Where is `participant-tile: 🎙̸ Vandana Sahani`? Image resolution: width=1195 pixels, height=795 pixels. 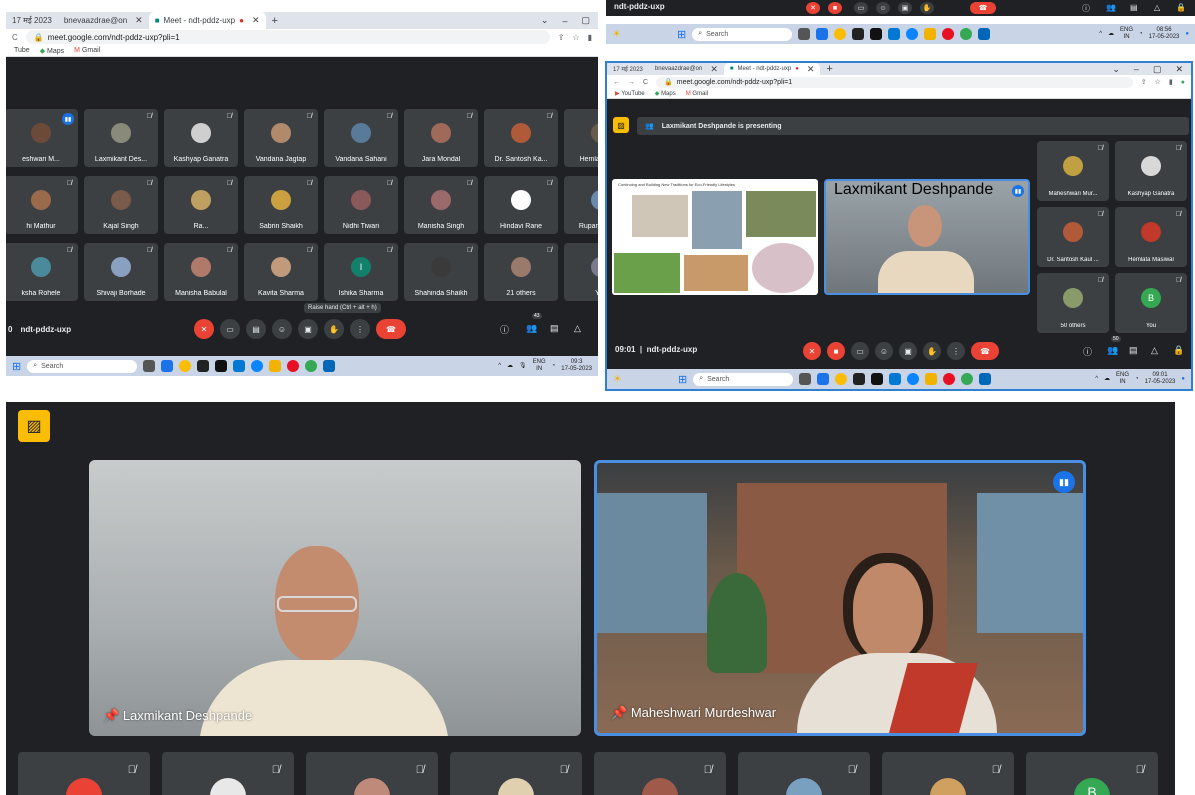
participant-tile: 🎙̸ Vandana Sahani is located at coordinates (361, 138).